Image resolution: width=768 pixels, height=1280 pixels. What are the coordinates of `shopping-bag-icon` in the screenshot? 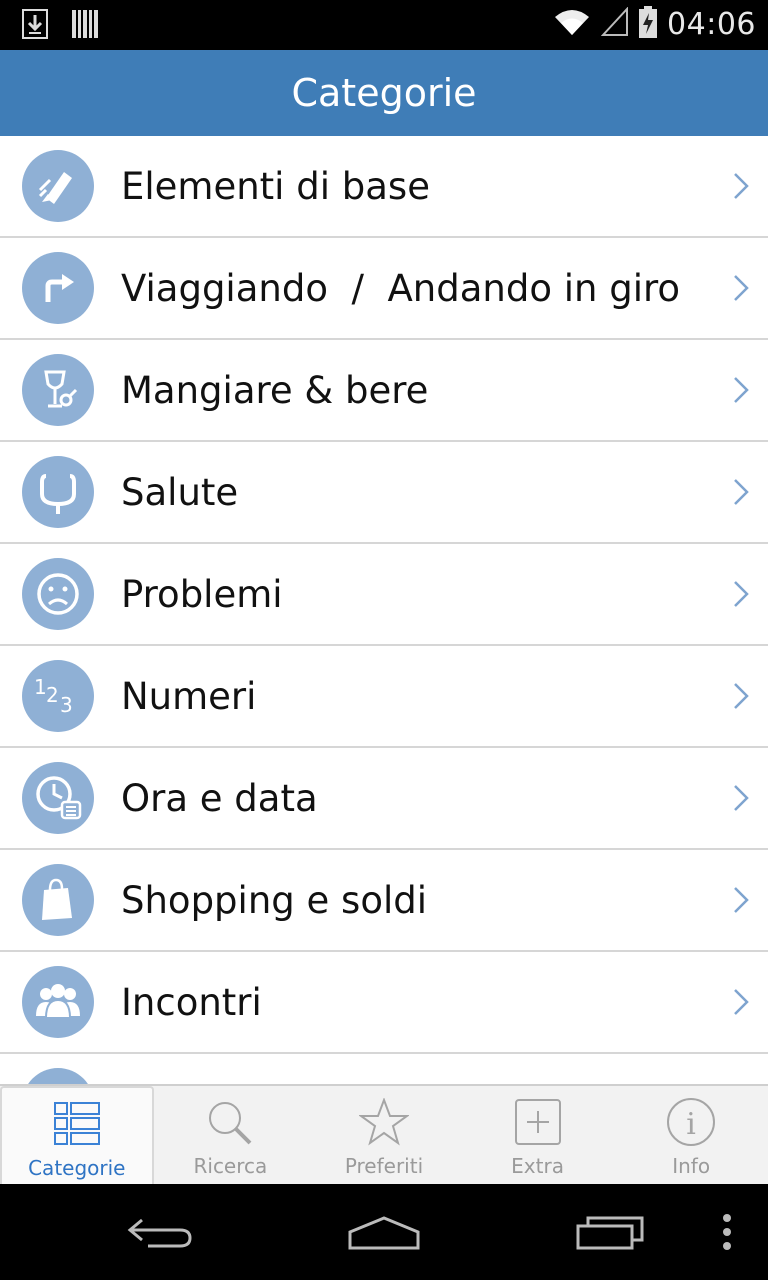 It's located at (58, 900).